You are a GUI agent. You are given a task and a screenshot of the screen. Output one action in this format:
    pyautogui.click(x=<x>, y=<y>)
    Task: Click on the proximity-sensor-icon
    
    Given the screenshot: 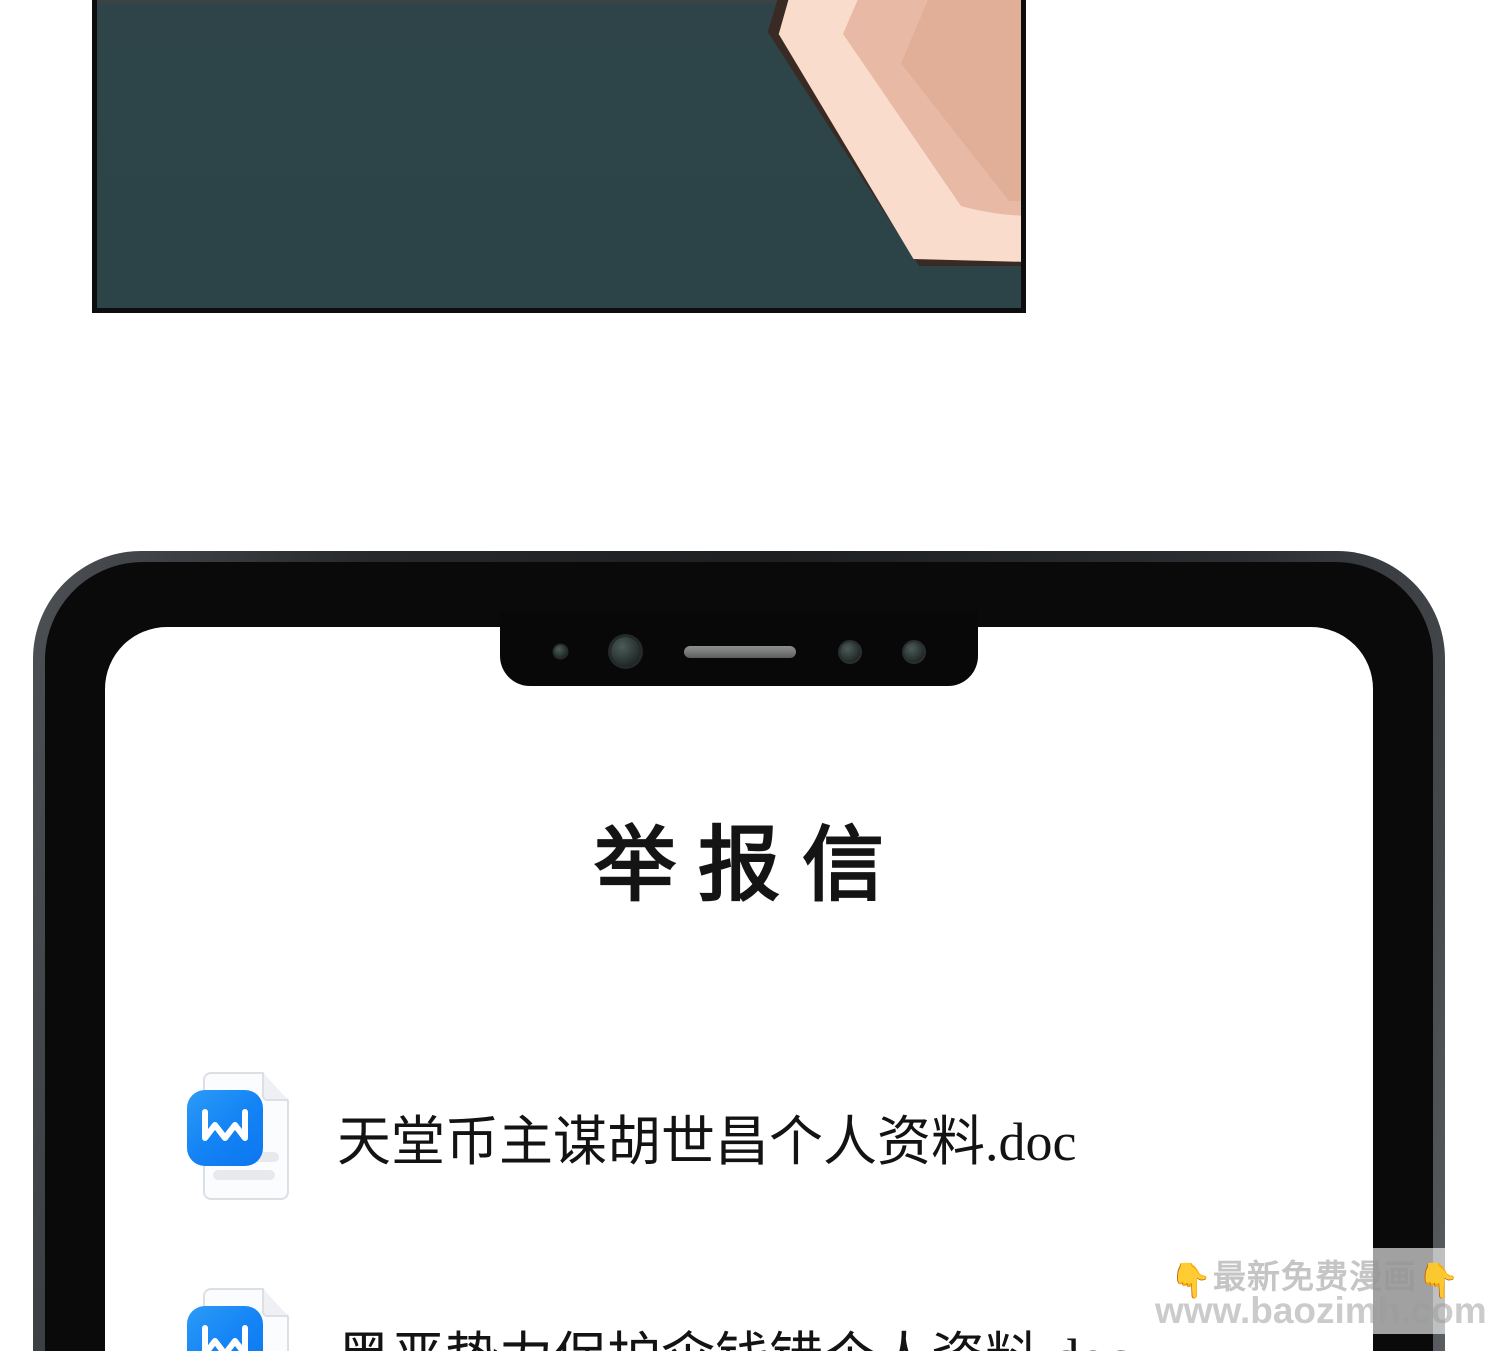 What is the action you would take?
    pyautogui.click(x=560, y=651)
    